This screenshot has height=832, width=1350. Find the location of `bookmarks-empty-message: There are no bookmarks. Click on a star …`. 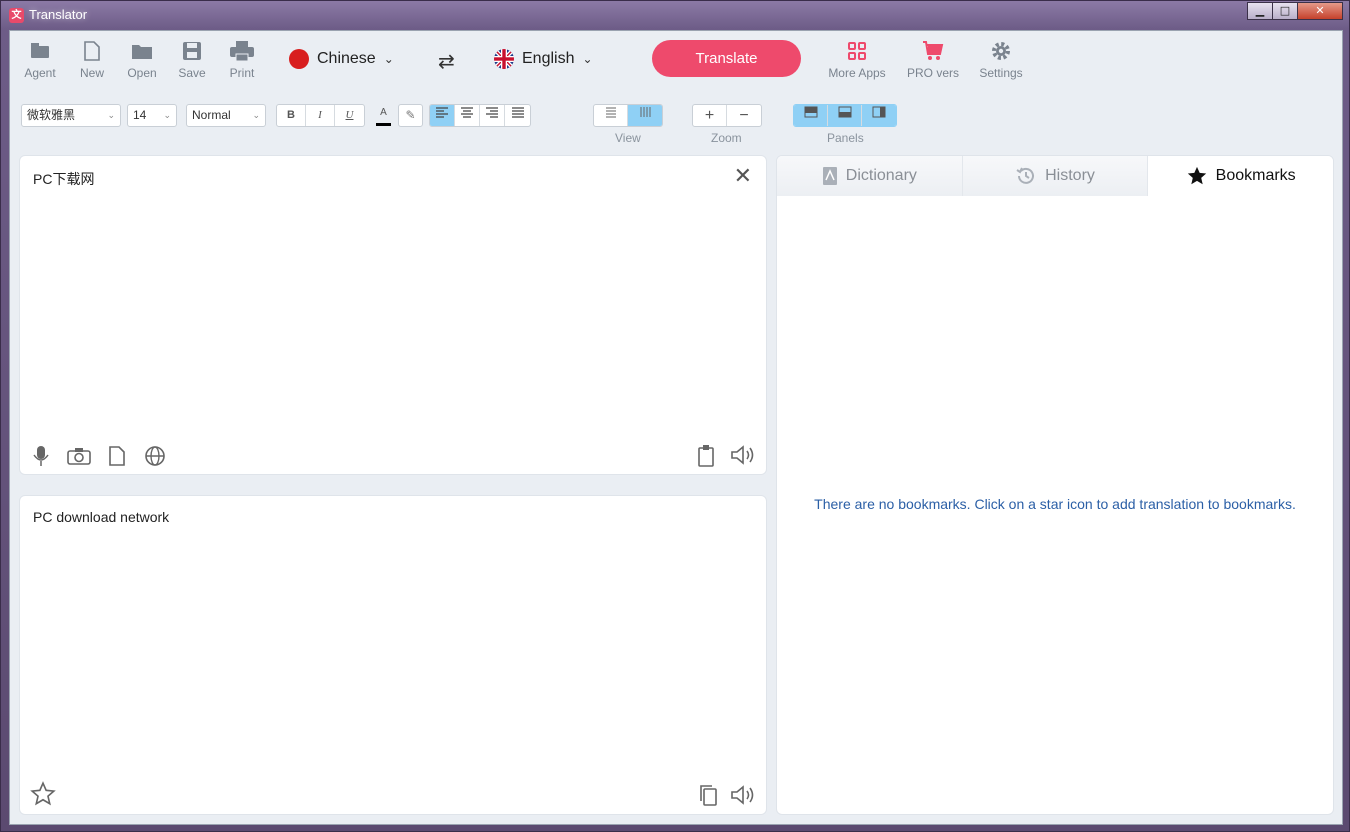

bookmarks-empty-message: There are no bookmarks. Click on a star … is located at coordinates (1055, 504).